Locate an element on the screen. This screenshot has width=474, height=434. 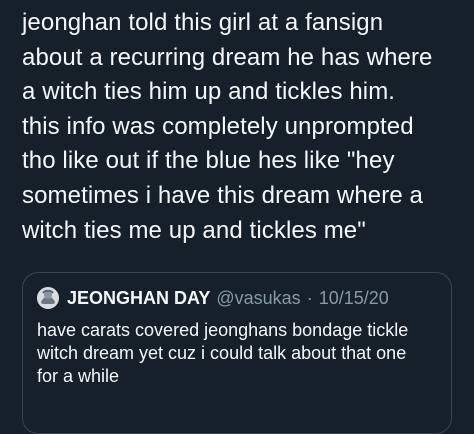
quoted-text-line: for a while is located at coordinates (78, 376).